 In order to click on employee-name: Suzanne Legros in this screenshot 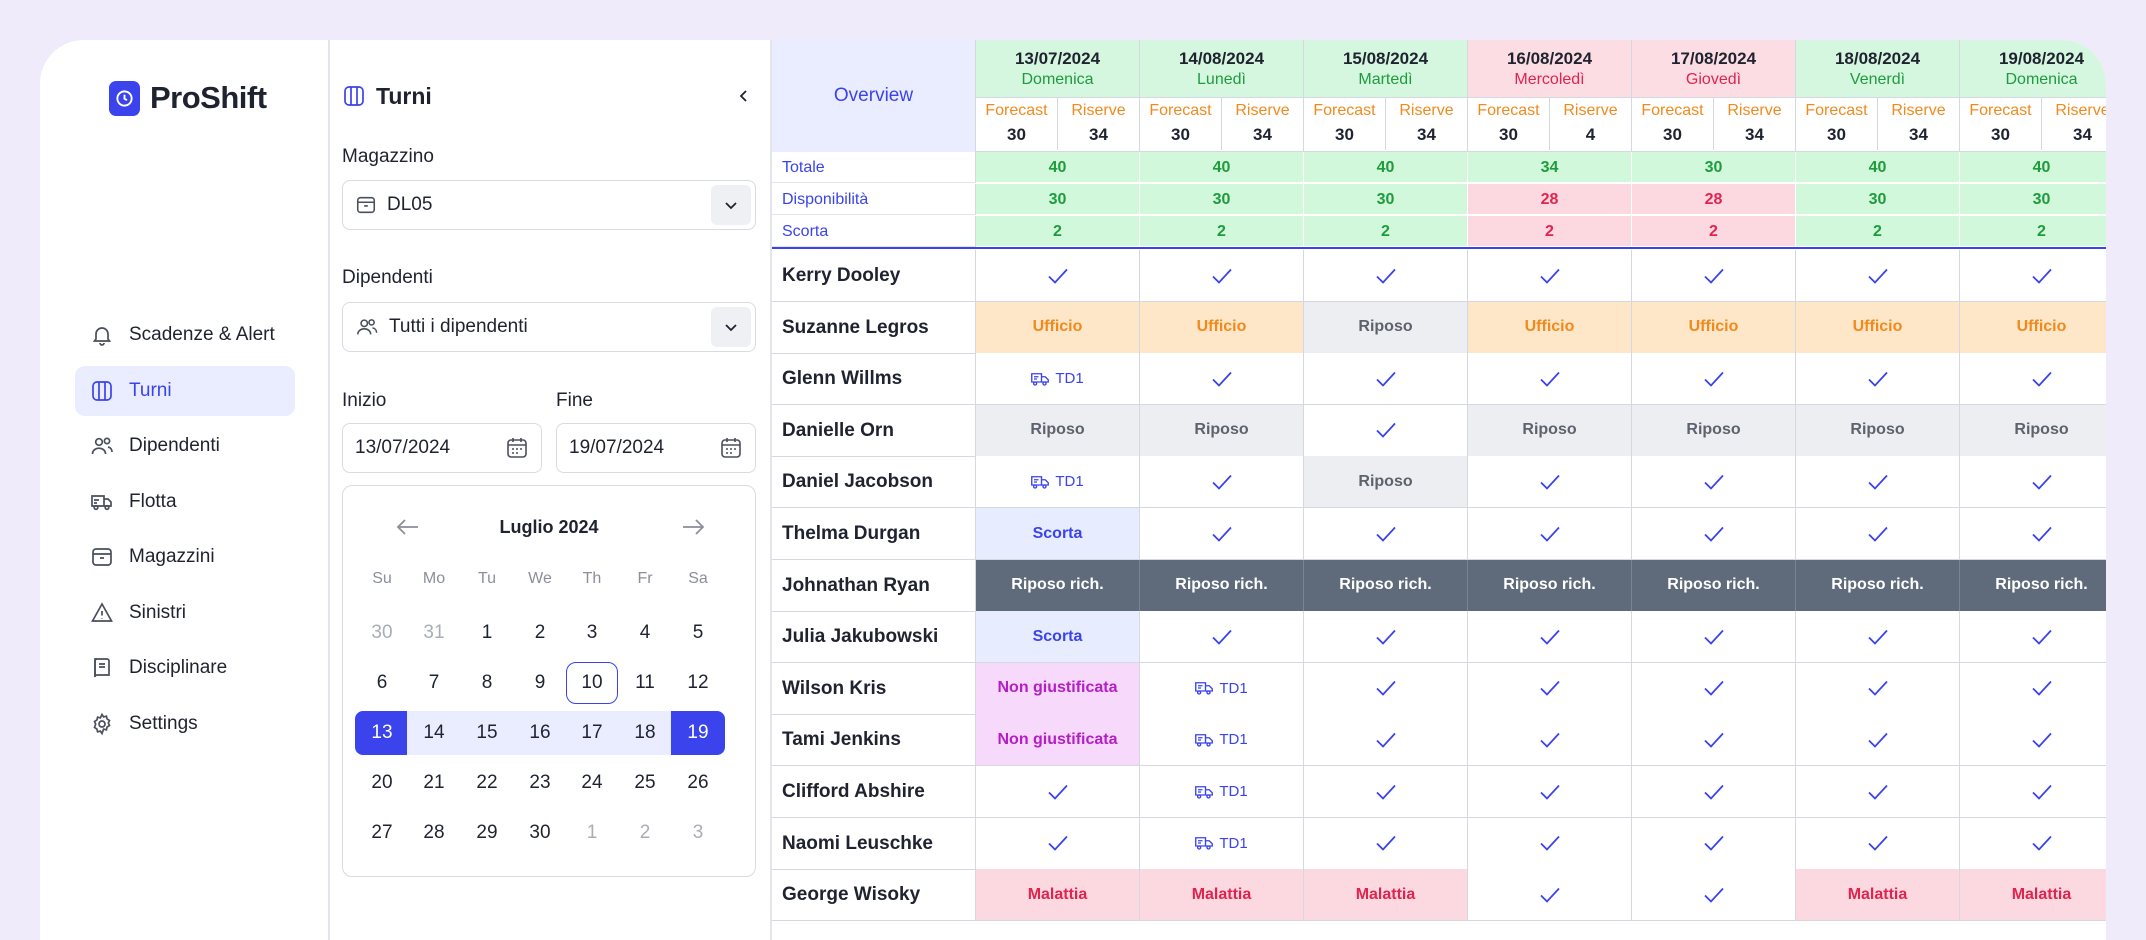, I will do `click(874, 327)`.